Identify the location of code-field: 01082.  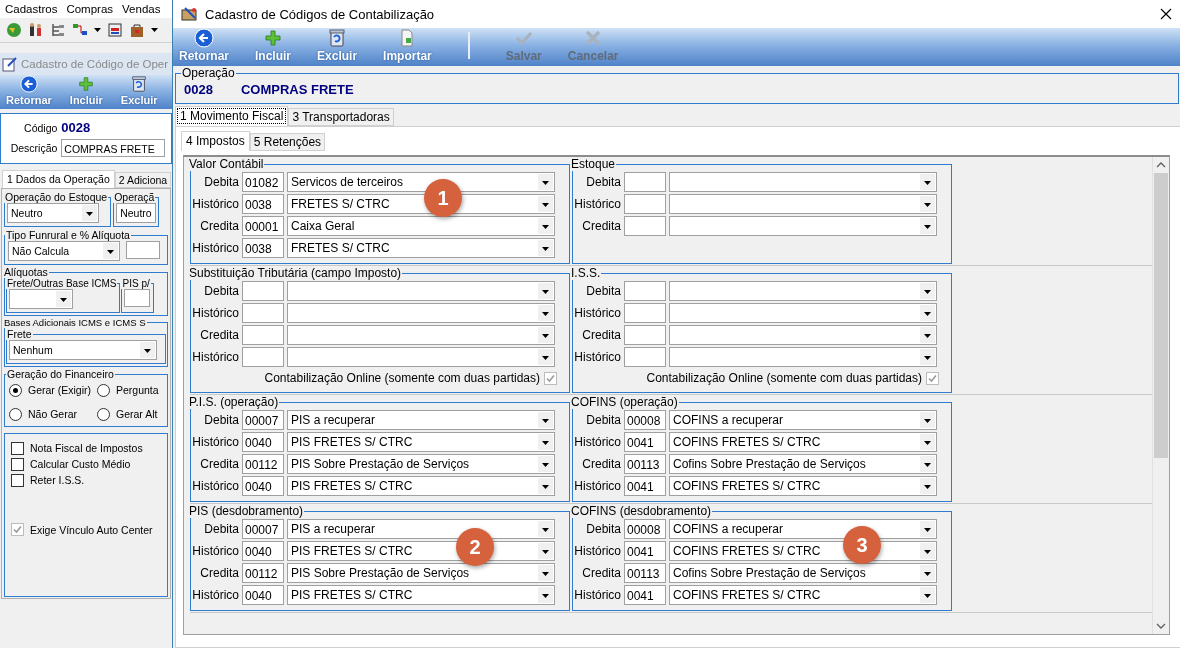
(263, 182).